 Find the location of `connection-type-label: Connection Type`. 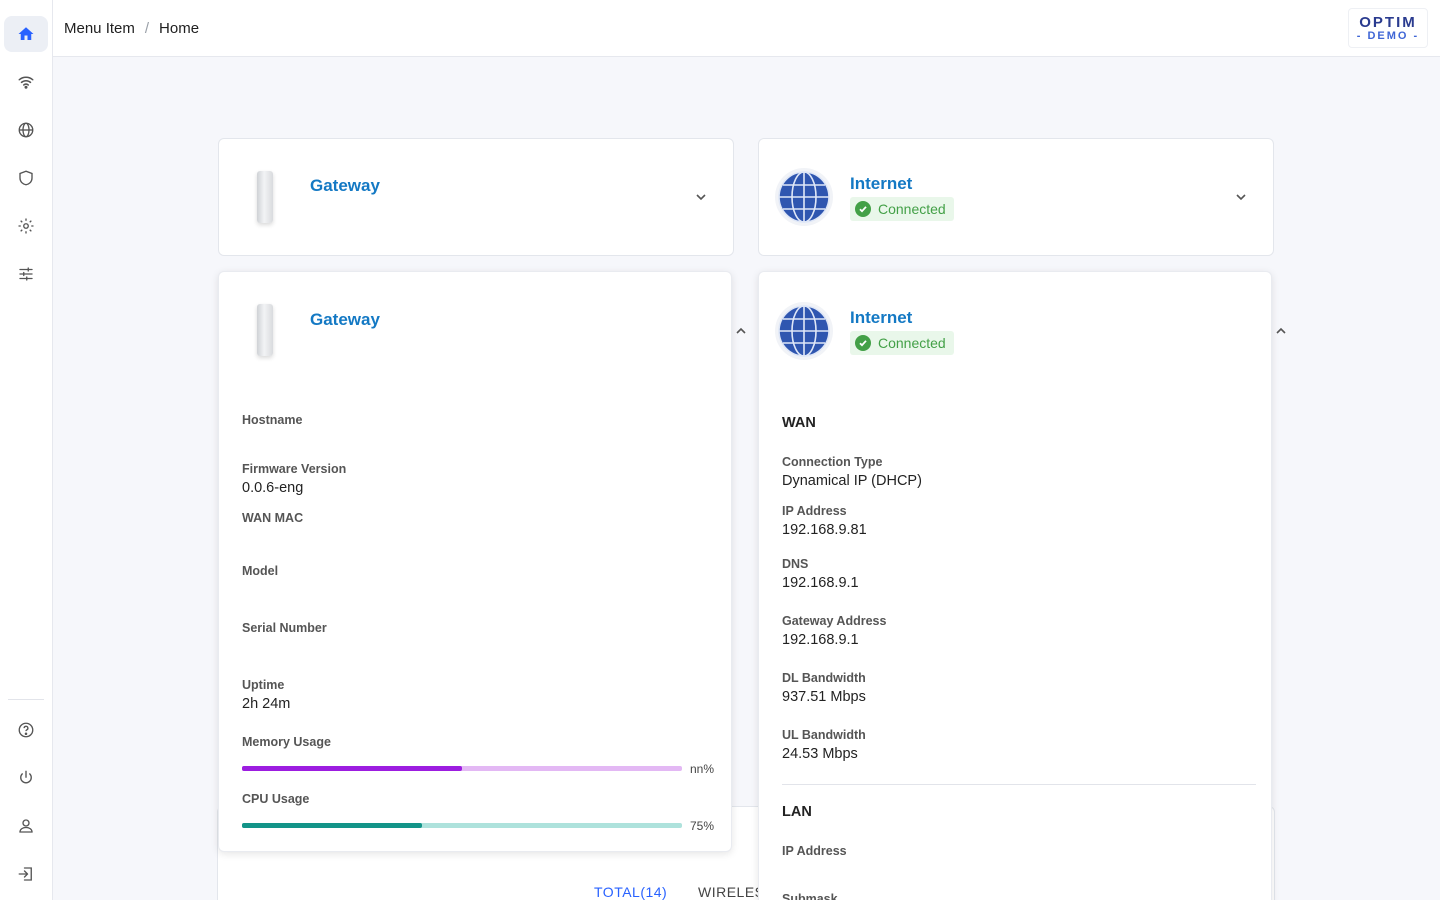

connection-type-label: Connection Type is located at coordinates (832, 462).